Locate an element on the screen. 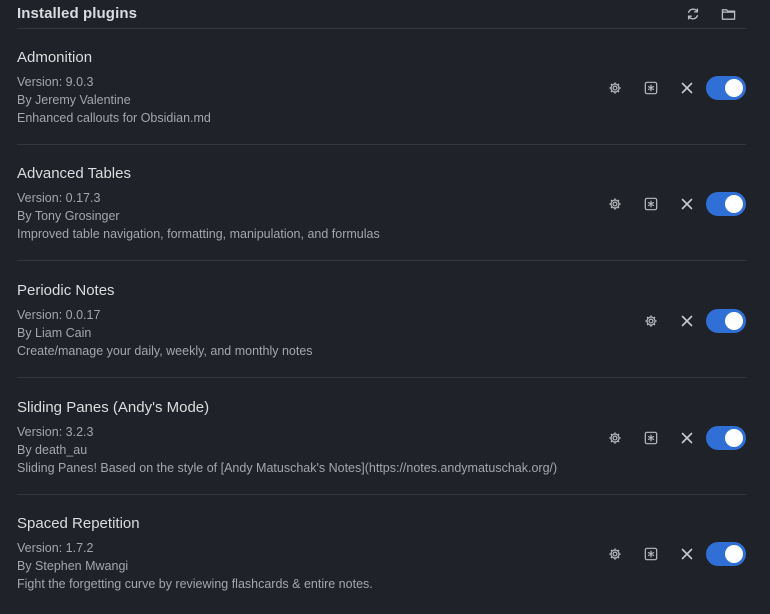 This screenshot has height=614, width=770. plugin-name: Advanced Tables is located at coordinates (74, 173).